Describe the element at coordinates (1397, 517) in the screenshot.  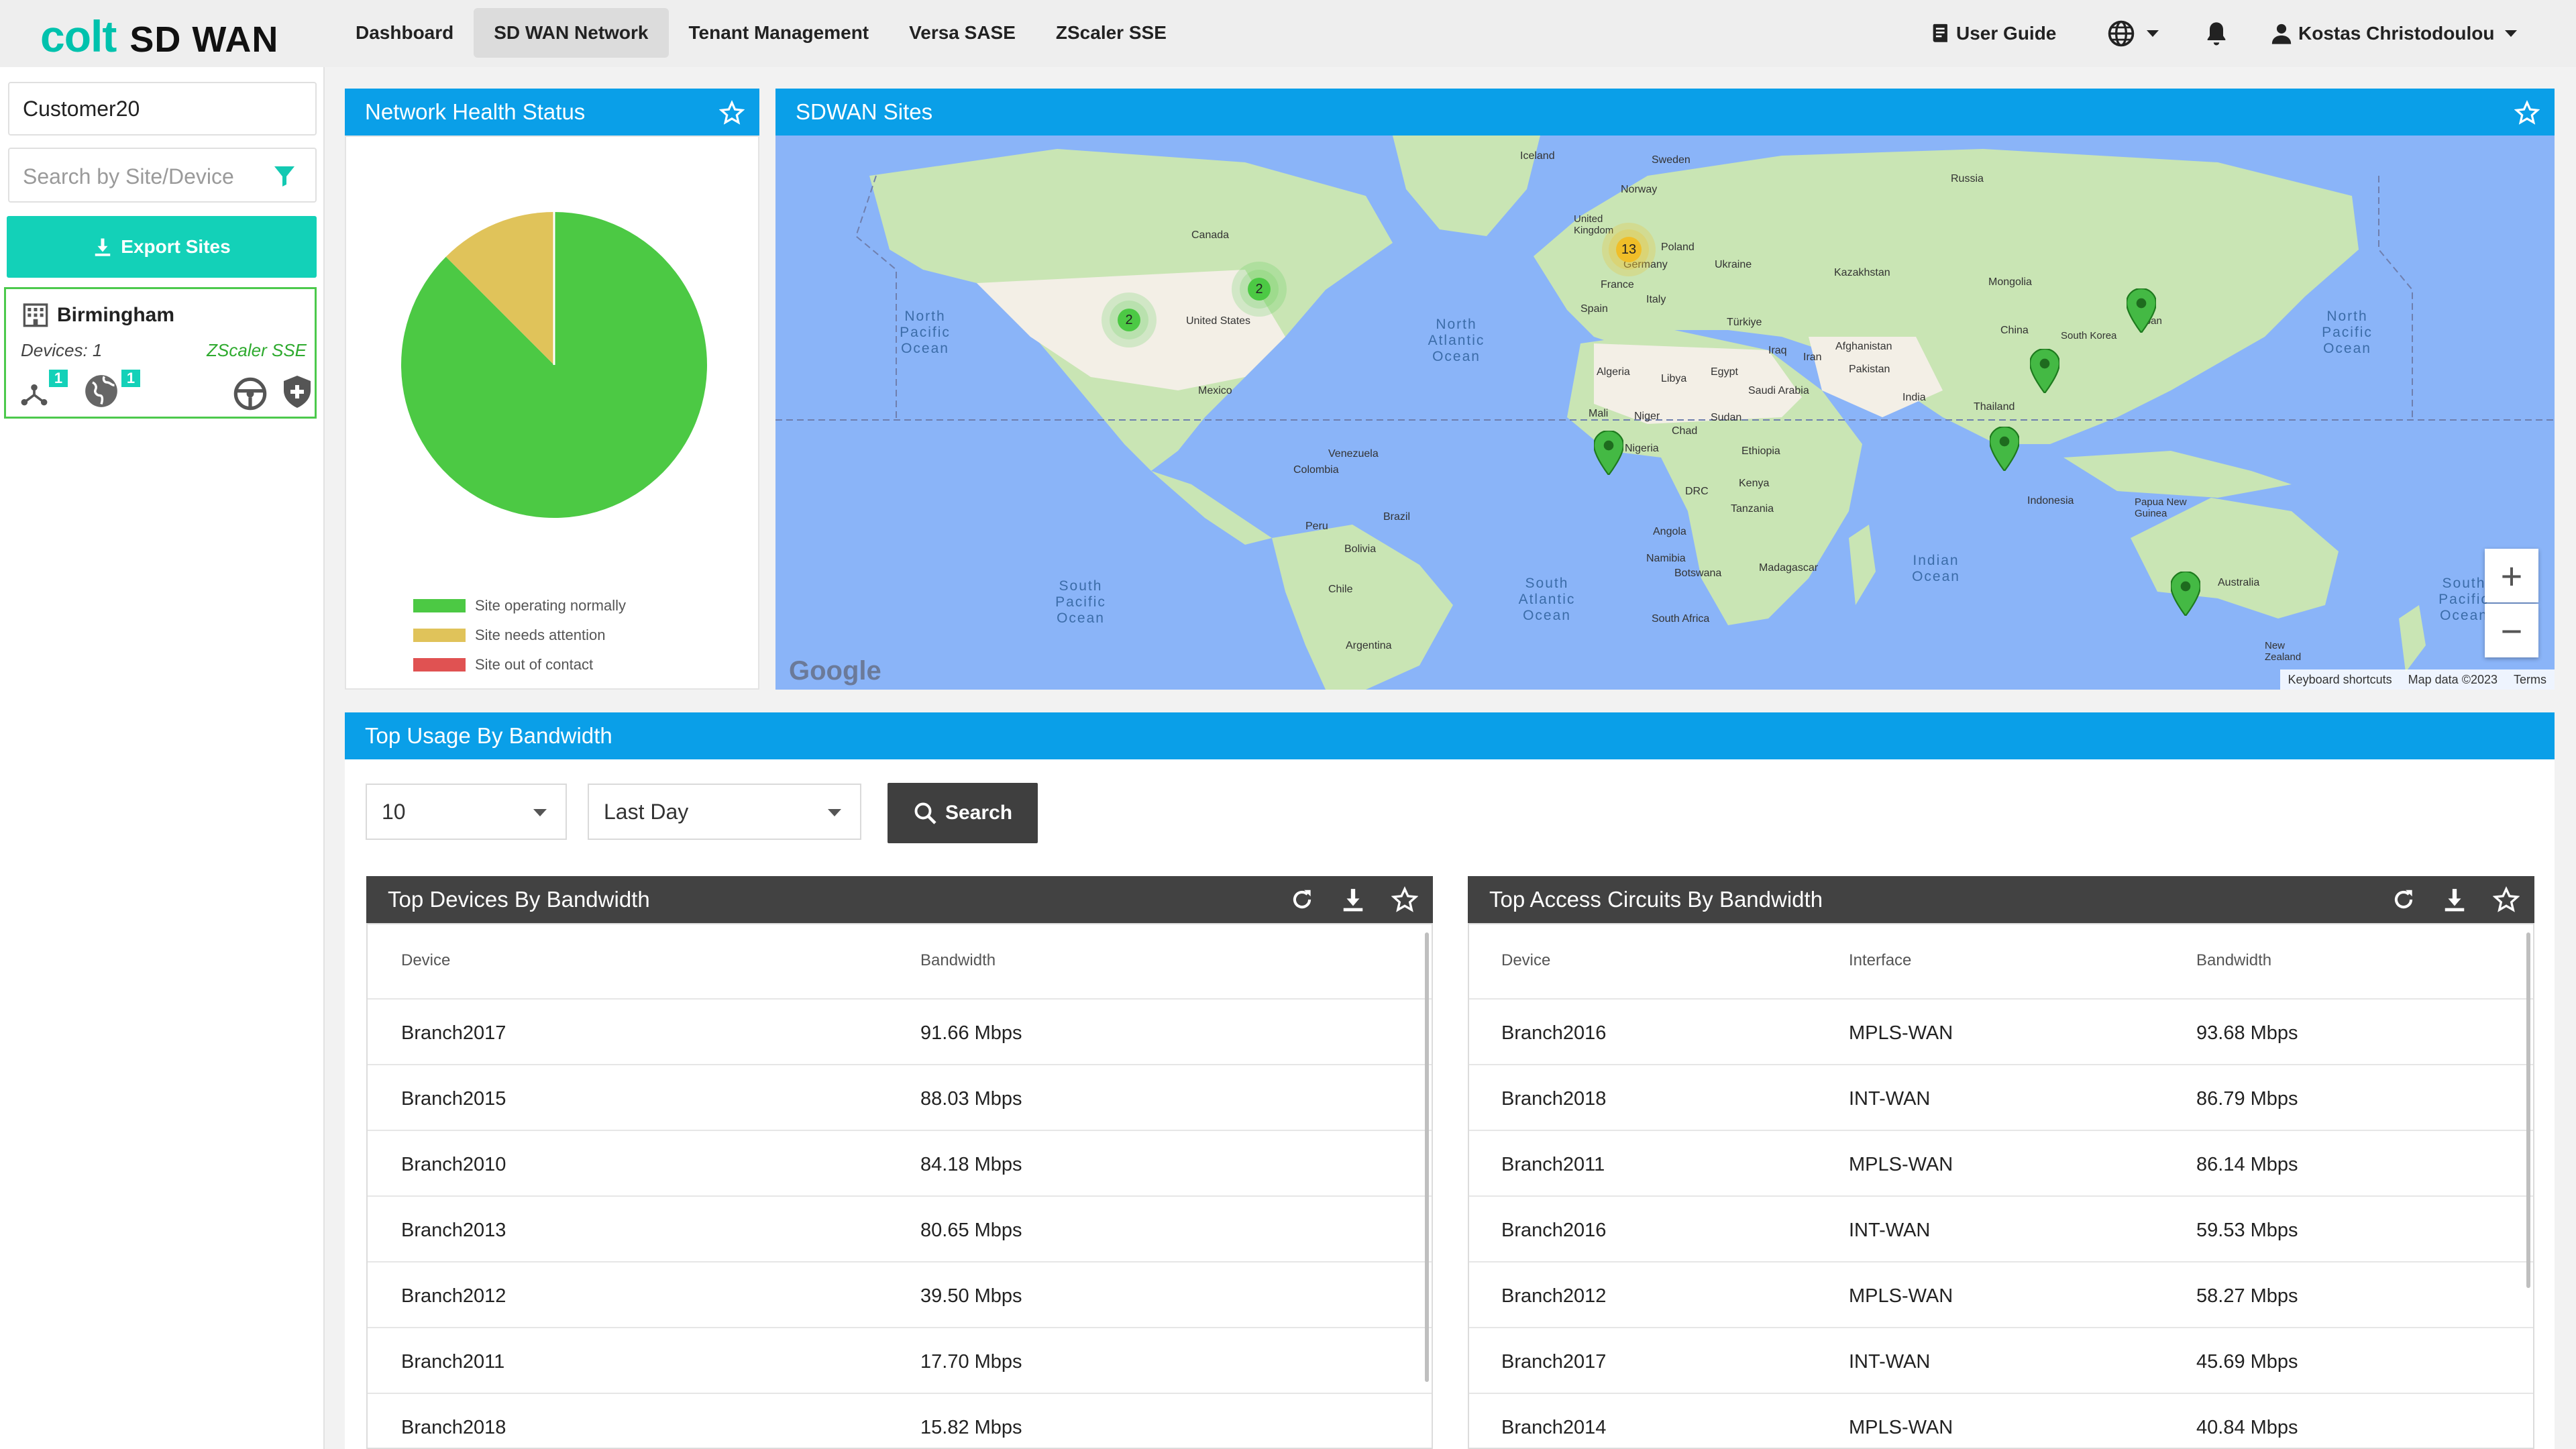
I see `country-label: Brazil` at that location.